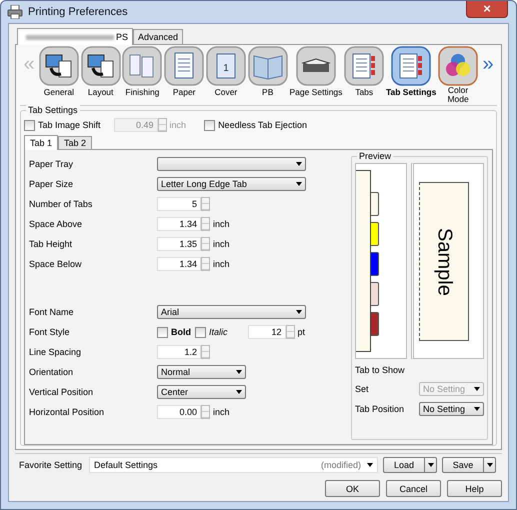 This screenshot has height=510, width=517. I want to click on field-label: Horizontal Position, so click(67, 412).